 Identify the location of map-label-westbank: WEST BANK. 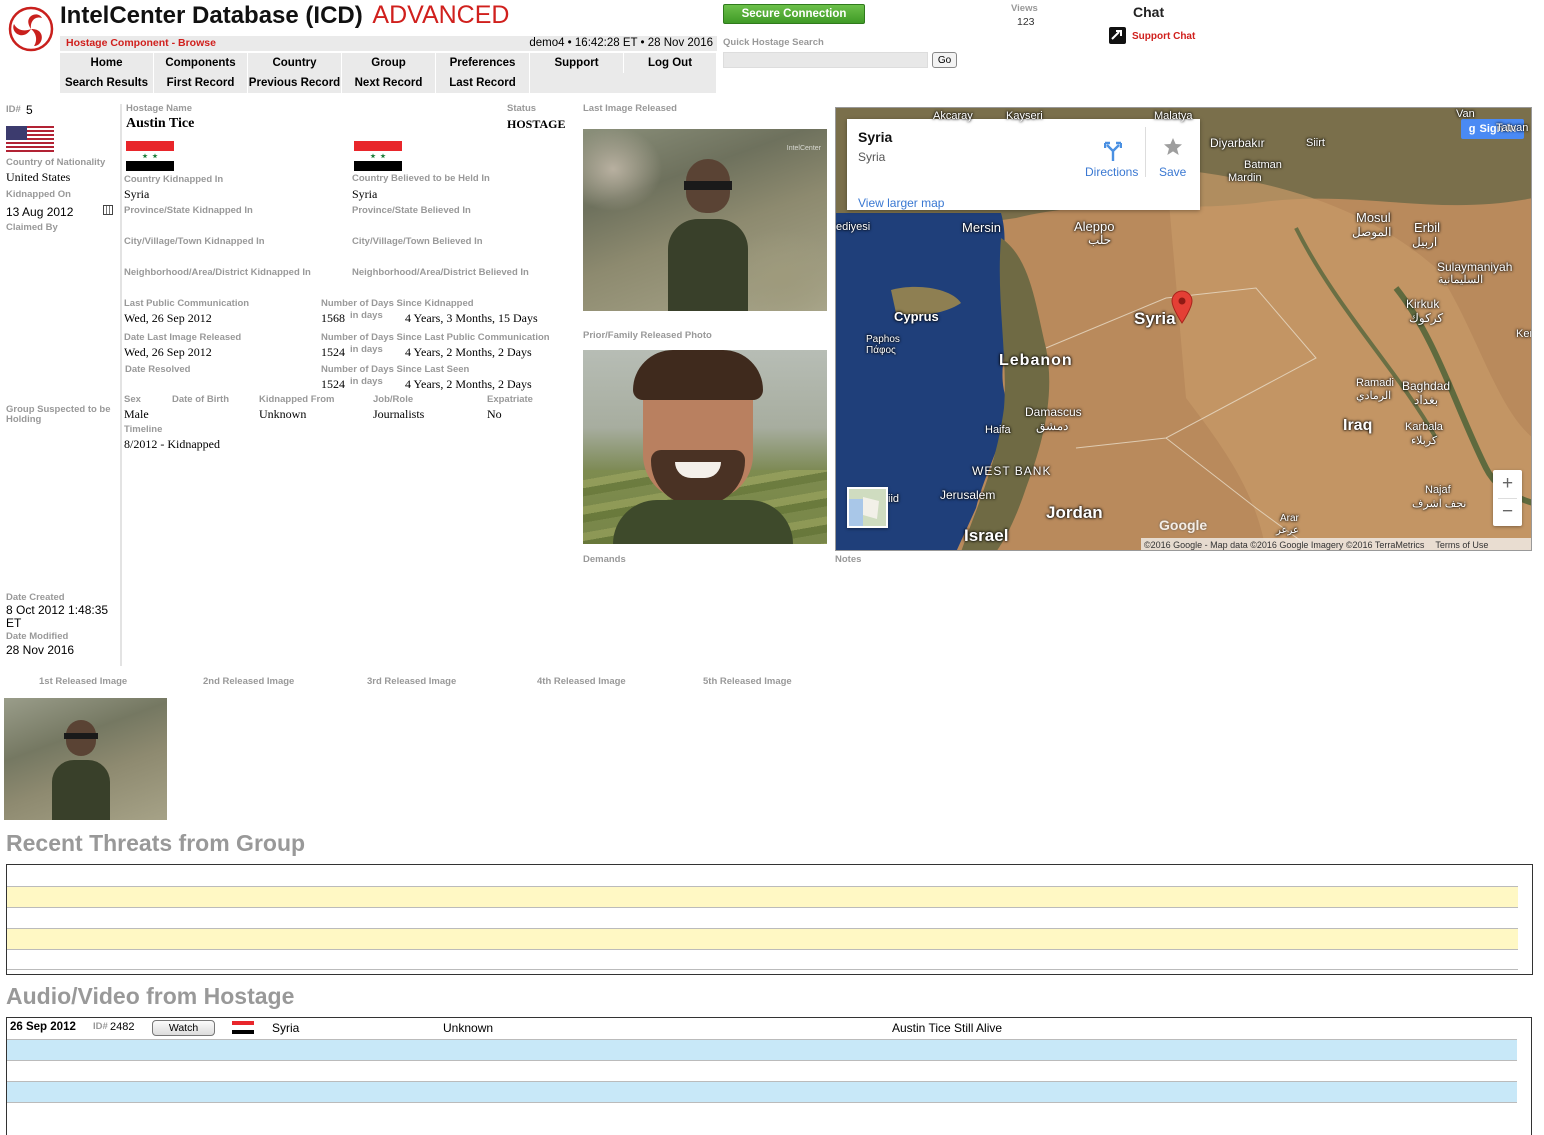
(1012, 471).